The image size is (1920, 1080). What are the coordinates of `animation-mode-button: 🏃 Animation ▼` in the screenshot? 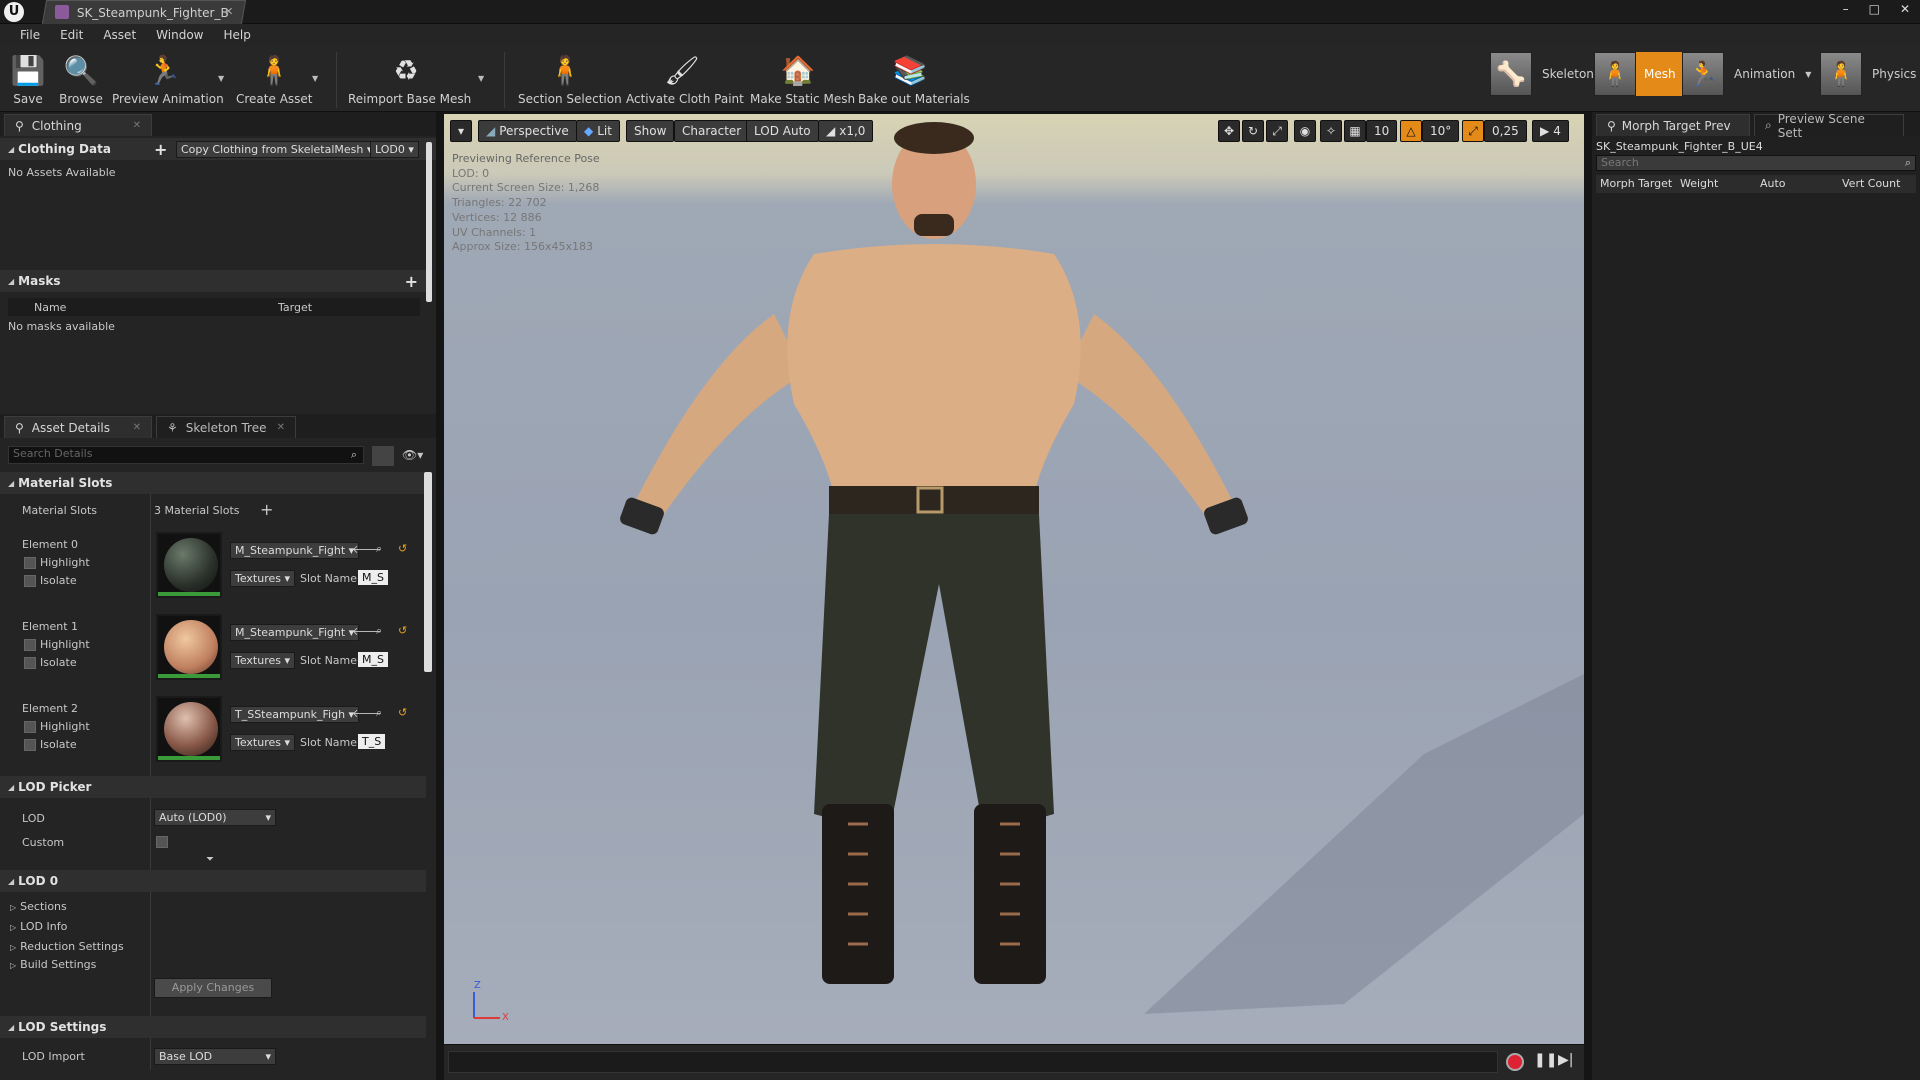 It's located at (1746, 74).